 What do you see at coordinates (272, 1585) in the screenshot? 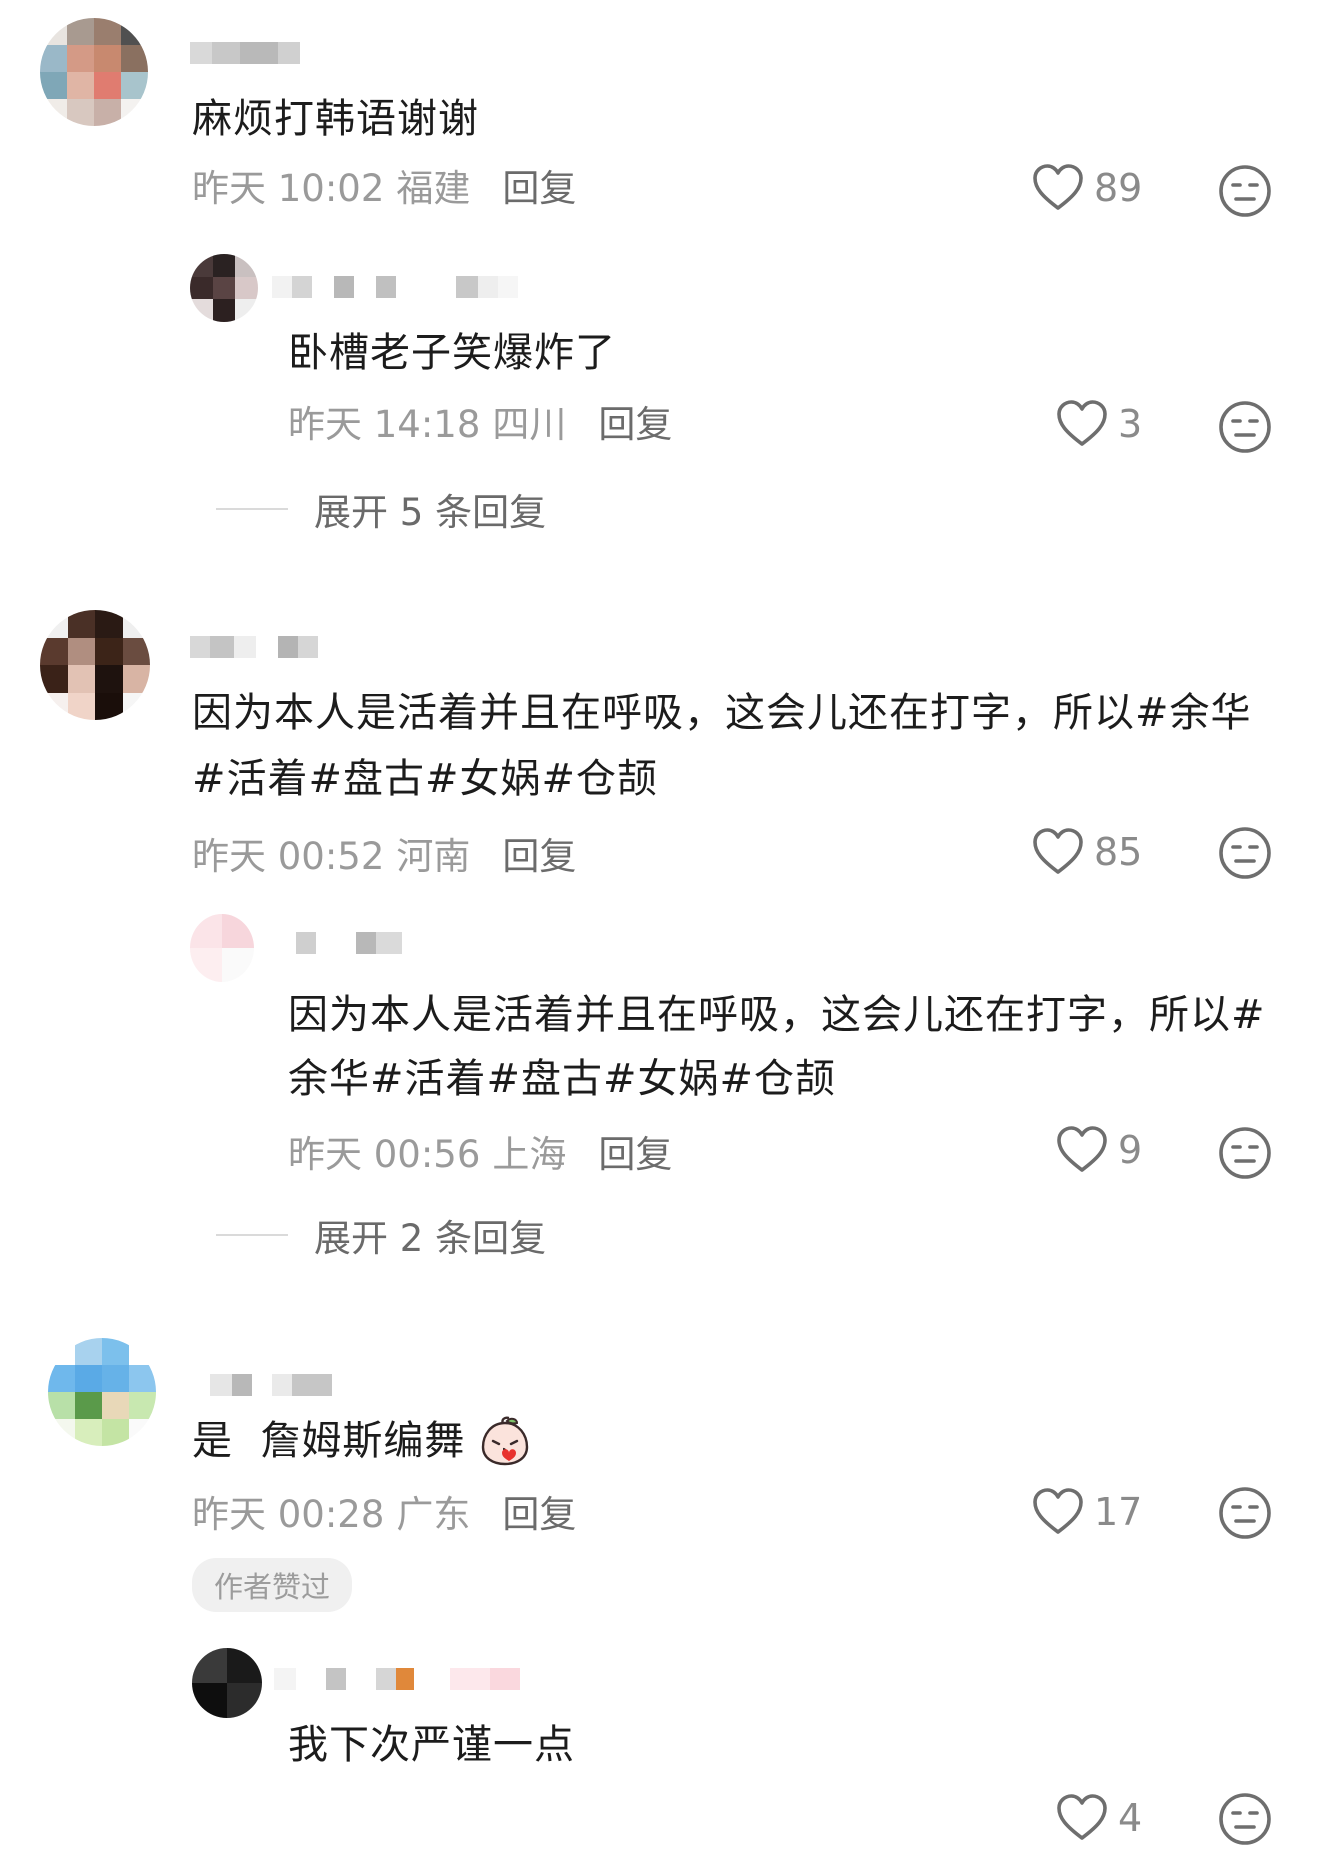
I see `author-liked-badge: 作者赞过` at bounding box center [272, 1585].